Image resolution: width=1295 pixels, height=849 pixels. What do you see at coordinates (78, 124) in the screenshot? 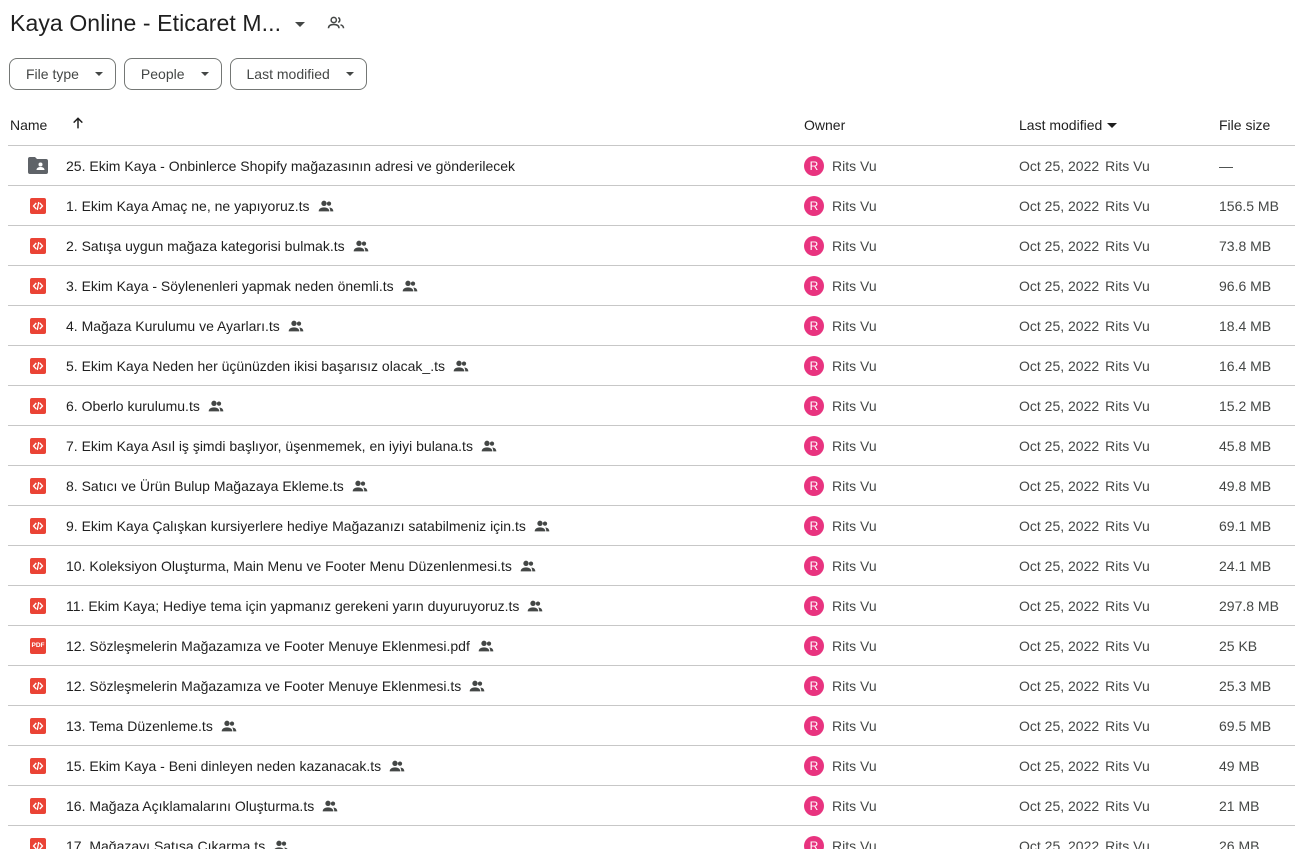
I see `arrow-upward-icon` at bounding box center [78, 124].